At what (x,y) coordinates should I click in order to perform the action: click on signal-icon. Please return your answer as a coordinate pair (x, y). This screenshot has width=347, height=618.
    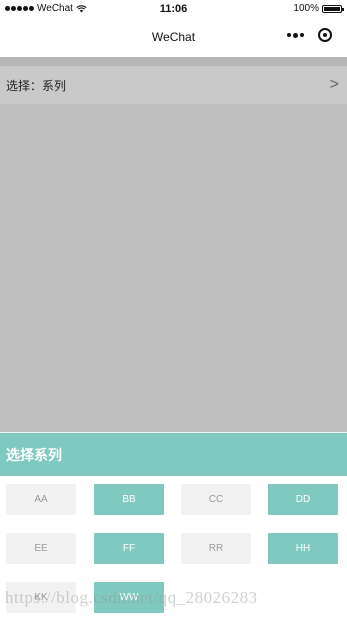
    Looking at the image, I should click on (19, 8).